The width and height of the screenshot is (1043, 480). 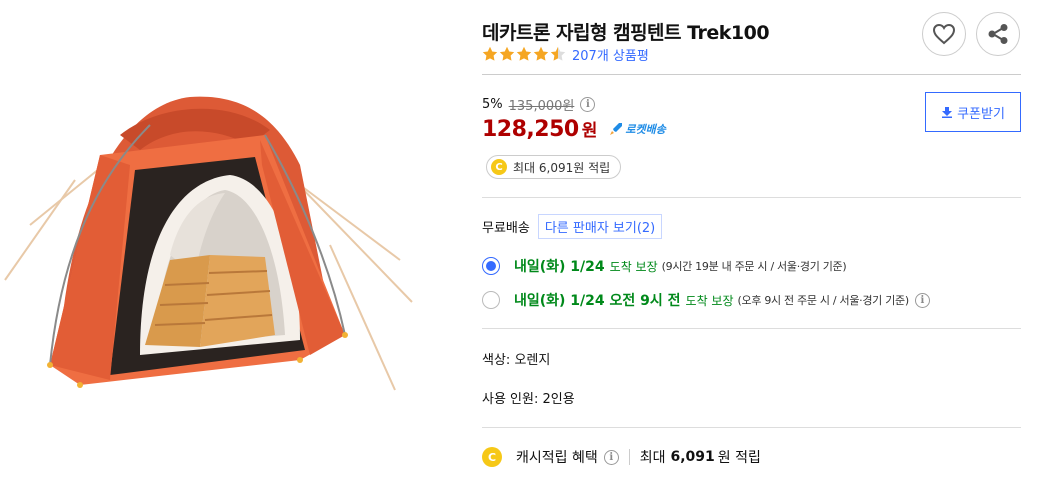 I want to click on sale-price: 128,250, so click(x=530, y=129).